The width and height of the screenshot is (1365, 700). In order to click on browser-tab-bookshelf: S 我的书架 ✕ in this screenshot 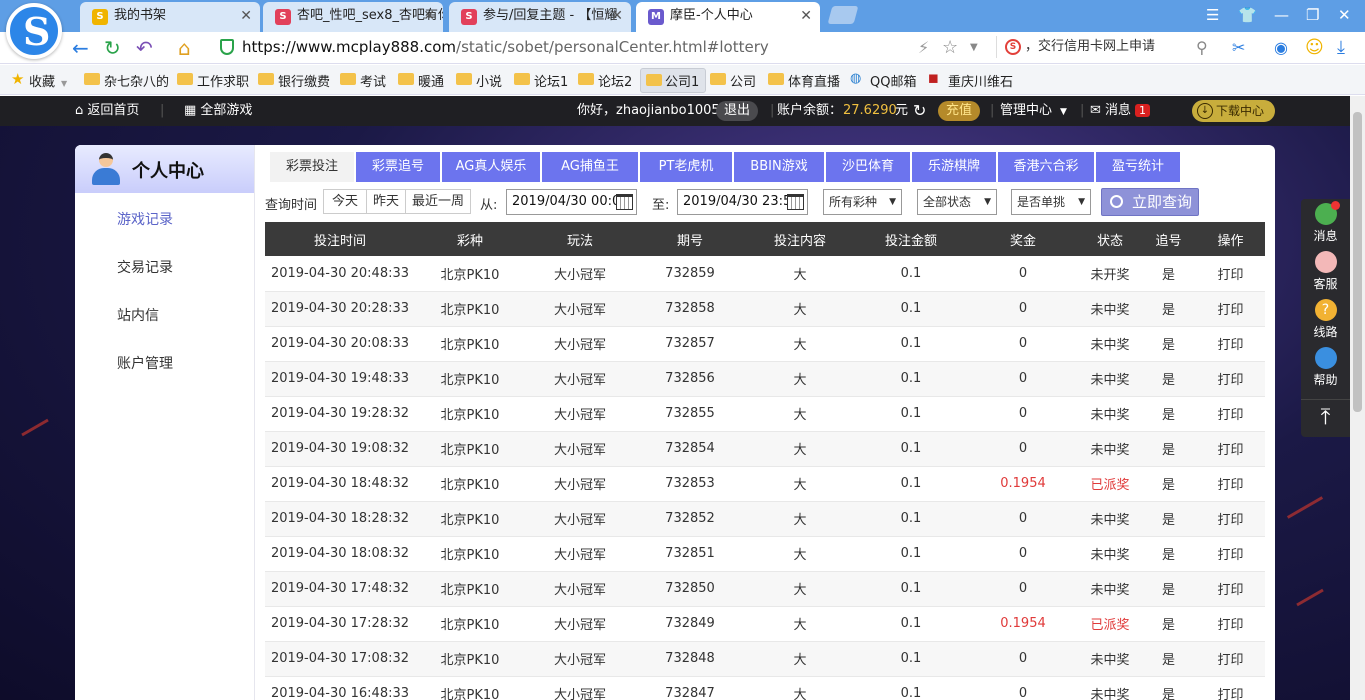, I will do `click(170, 17)`.